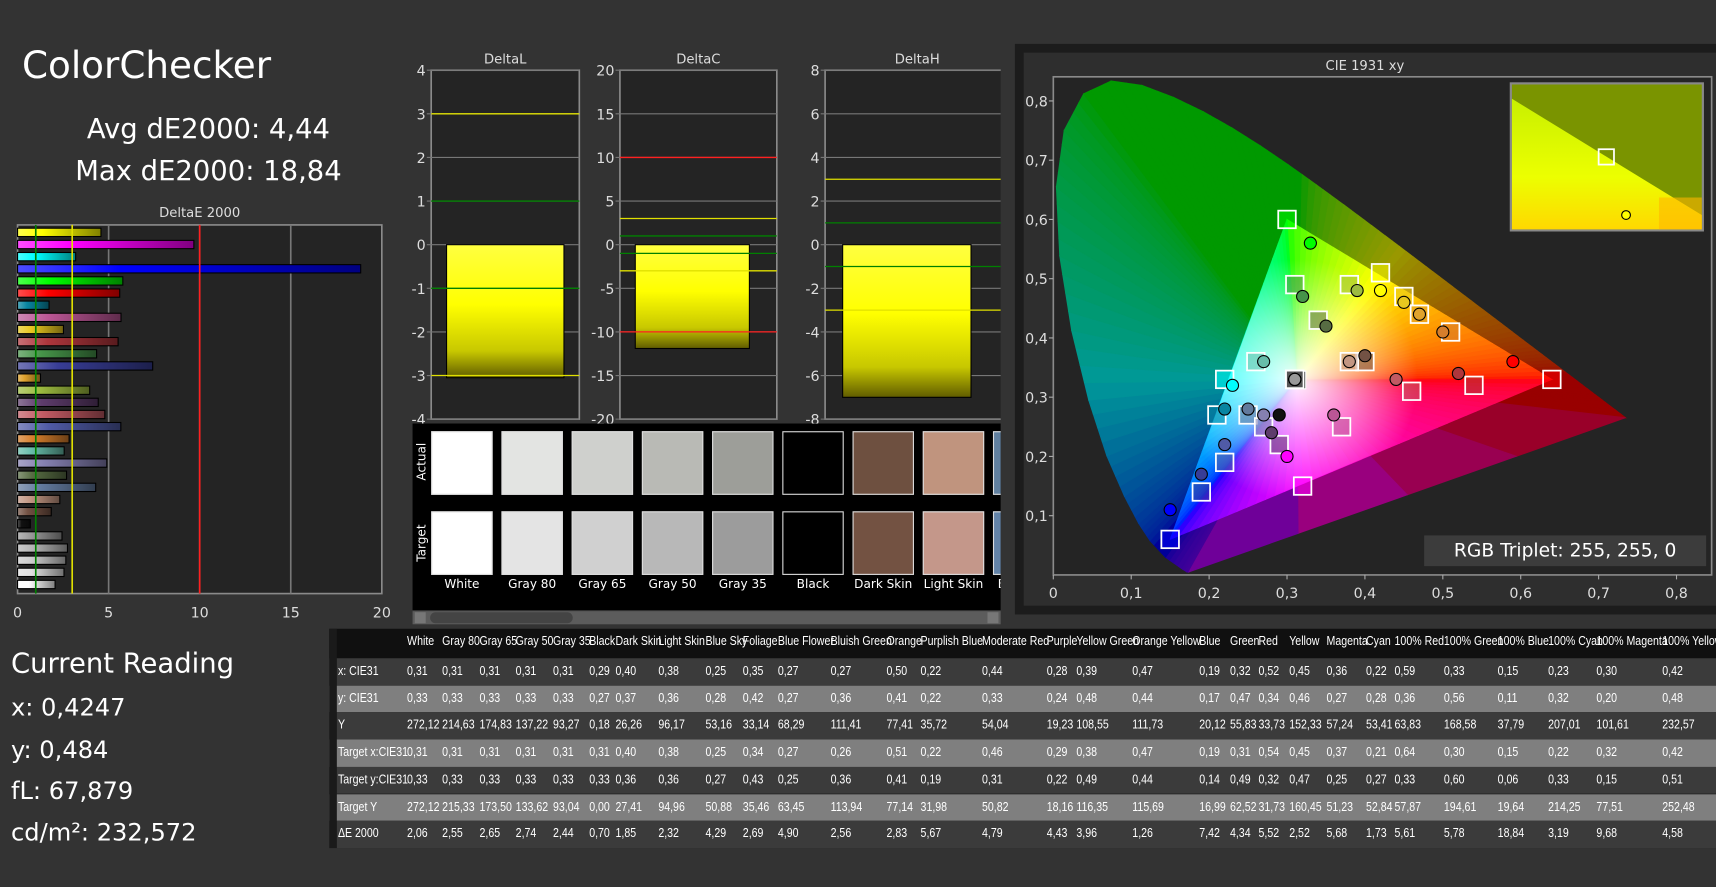  Describe the element at coordinates (57, 354) in the screenshot. I see `bar-green` at that location.